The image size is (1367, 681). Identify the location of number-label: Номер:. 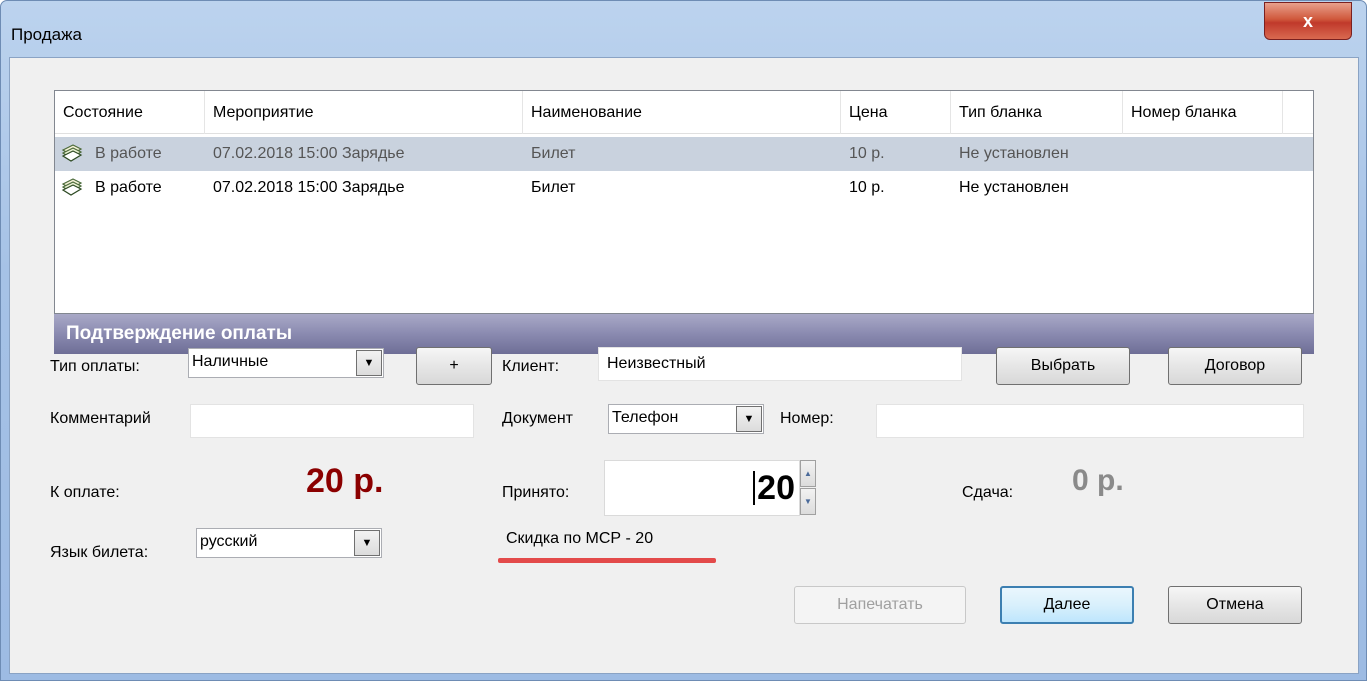
(807, 418).